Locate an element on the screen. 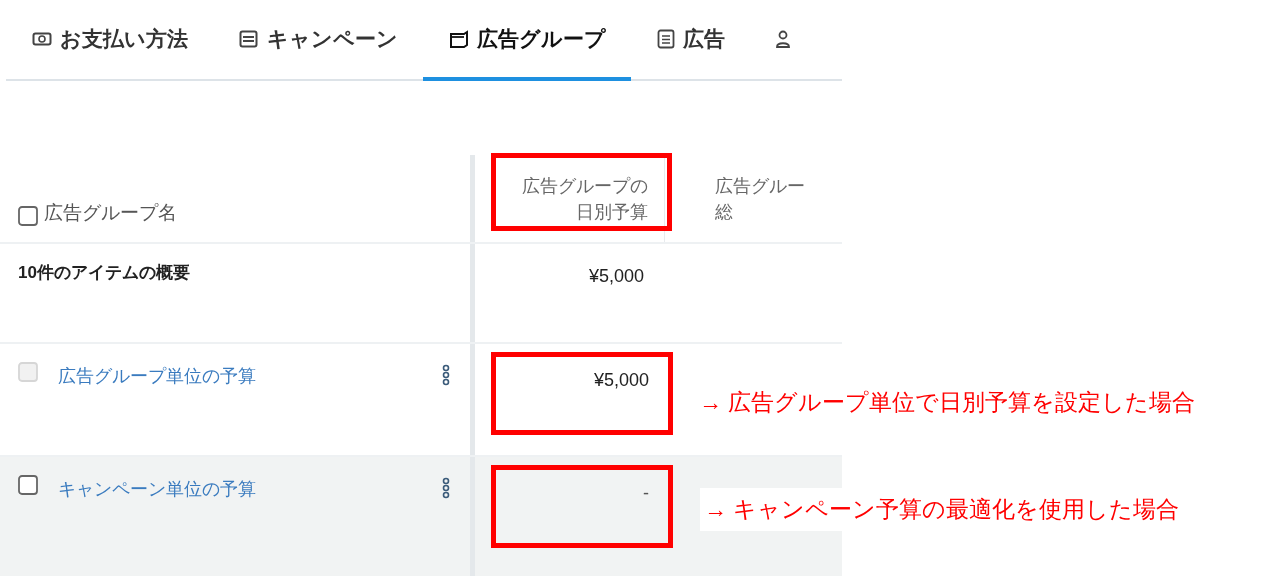 This screenshot has width=1285, height=576. summary-label: 10件のアイテムの概要 is located at coordinates (104, 272).